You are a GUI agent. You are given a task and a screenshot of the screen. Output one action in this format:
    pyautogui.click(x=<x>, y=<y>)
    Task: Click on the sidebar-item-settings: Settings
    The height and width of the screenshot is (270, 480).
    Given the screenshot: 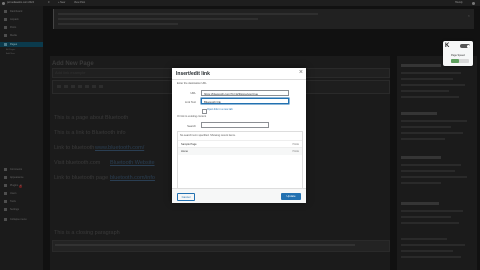 What is the action you would take?
    pyautogui.click(x=22, y=209)
    